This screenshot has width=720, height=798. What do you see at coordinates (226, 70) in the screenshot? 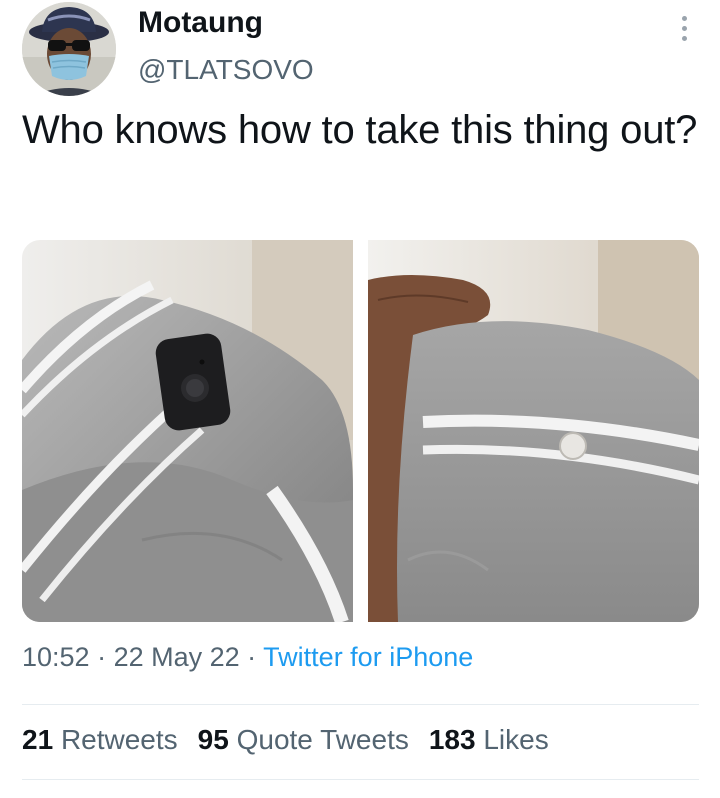
I see `author-handle: @TLATSOVO` at bounding box center [226, 70].